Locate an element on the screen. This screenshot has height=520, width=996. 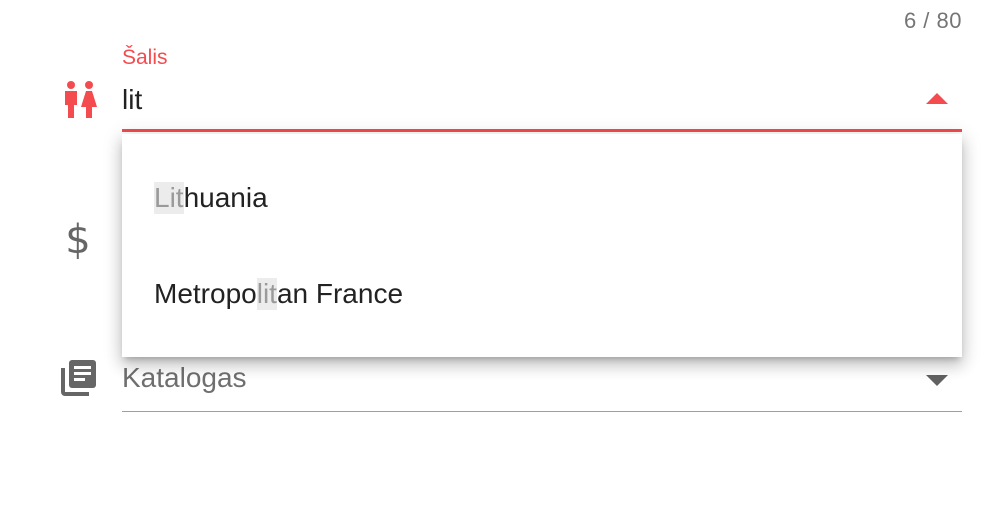
country-field-label: Šalis is located at coordinates (145, 57).